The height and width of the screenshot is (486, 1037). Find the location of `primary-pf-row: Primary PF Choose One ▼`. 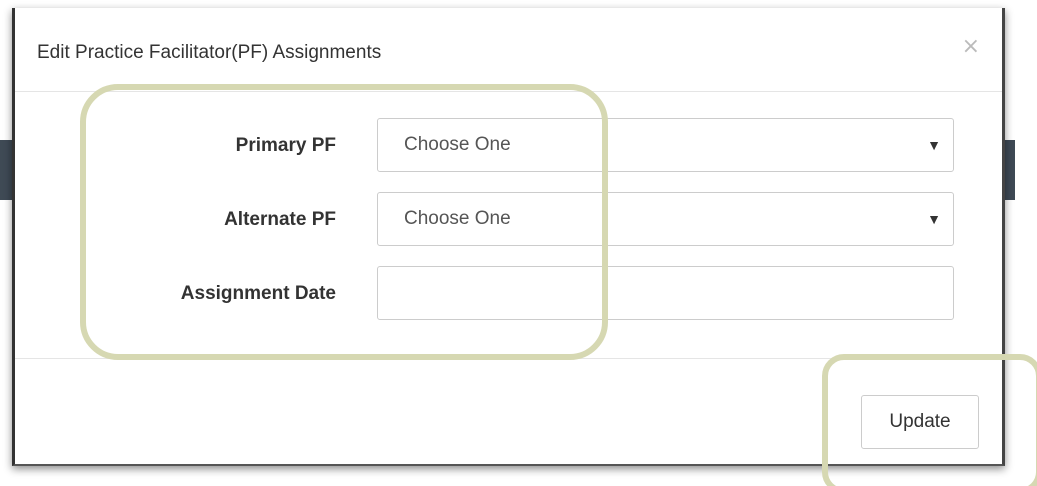

primary-pf-row: Primary PF Choose One ▼ is located at coordinates (508, 146).